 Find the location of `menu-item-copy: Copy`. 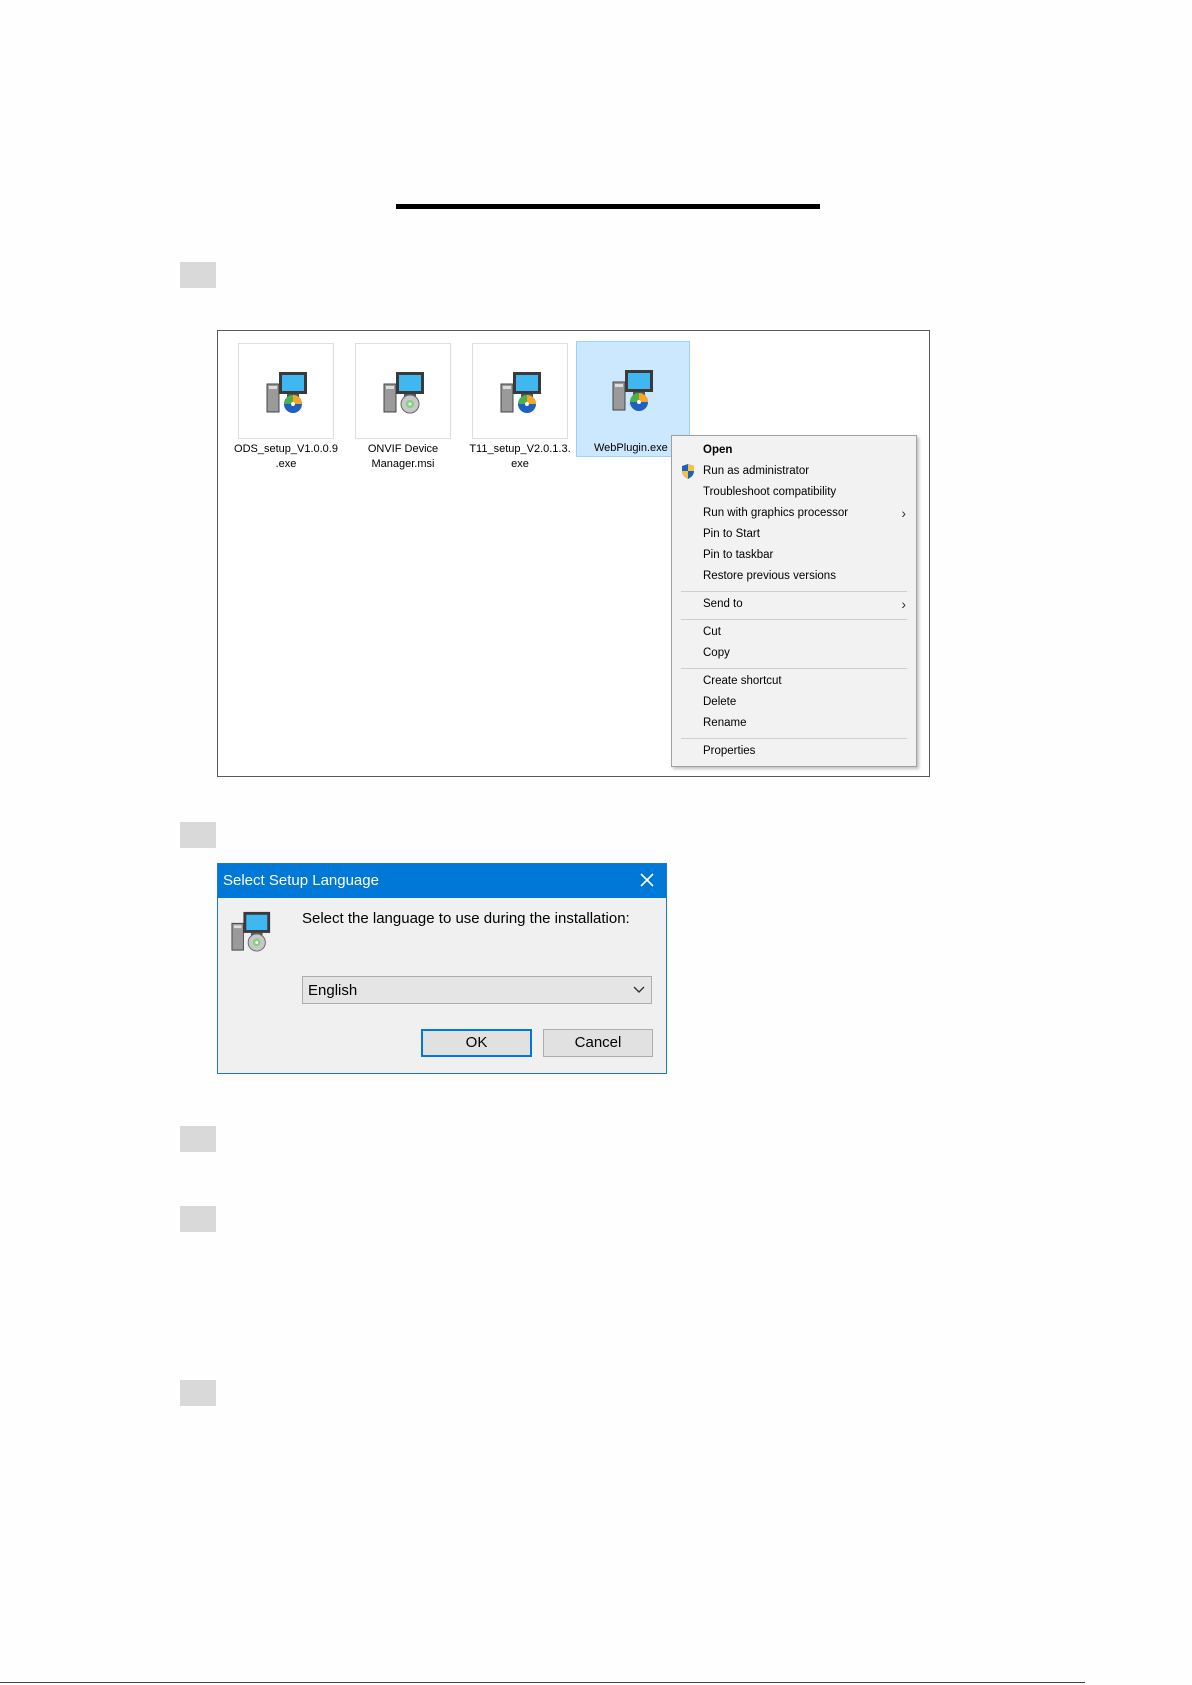

menu-item-copy: Copy is located at coordinates (794, 653).